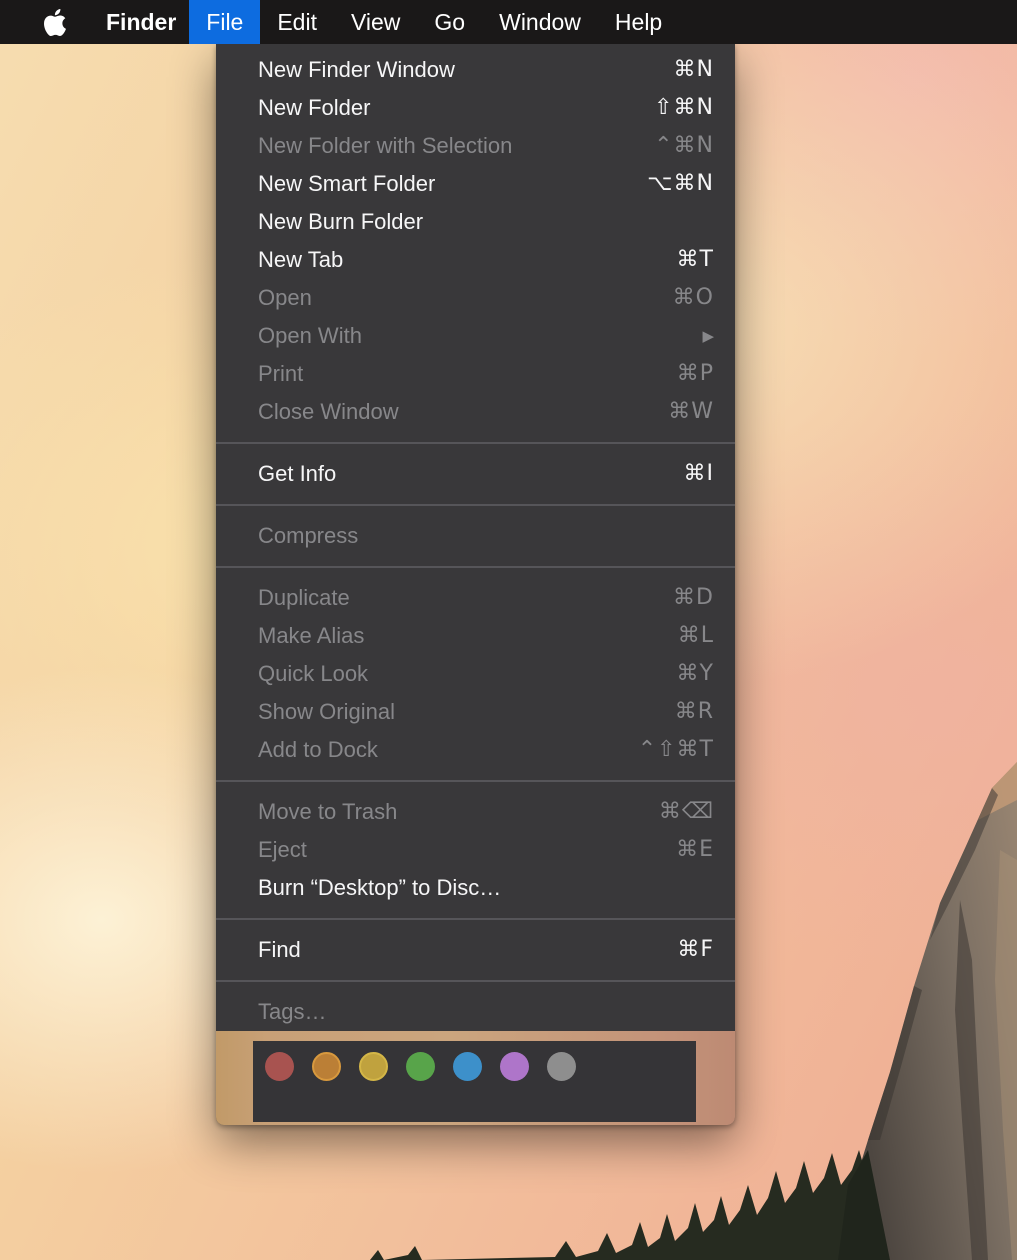 The height and width of the screenshot is (1260, 1017). I want to click on menu-item-label: New Folder, so click(314, 107).